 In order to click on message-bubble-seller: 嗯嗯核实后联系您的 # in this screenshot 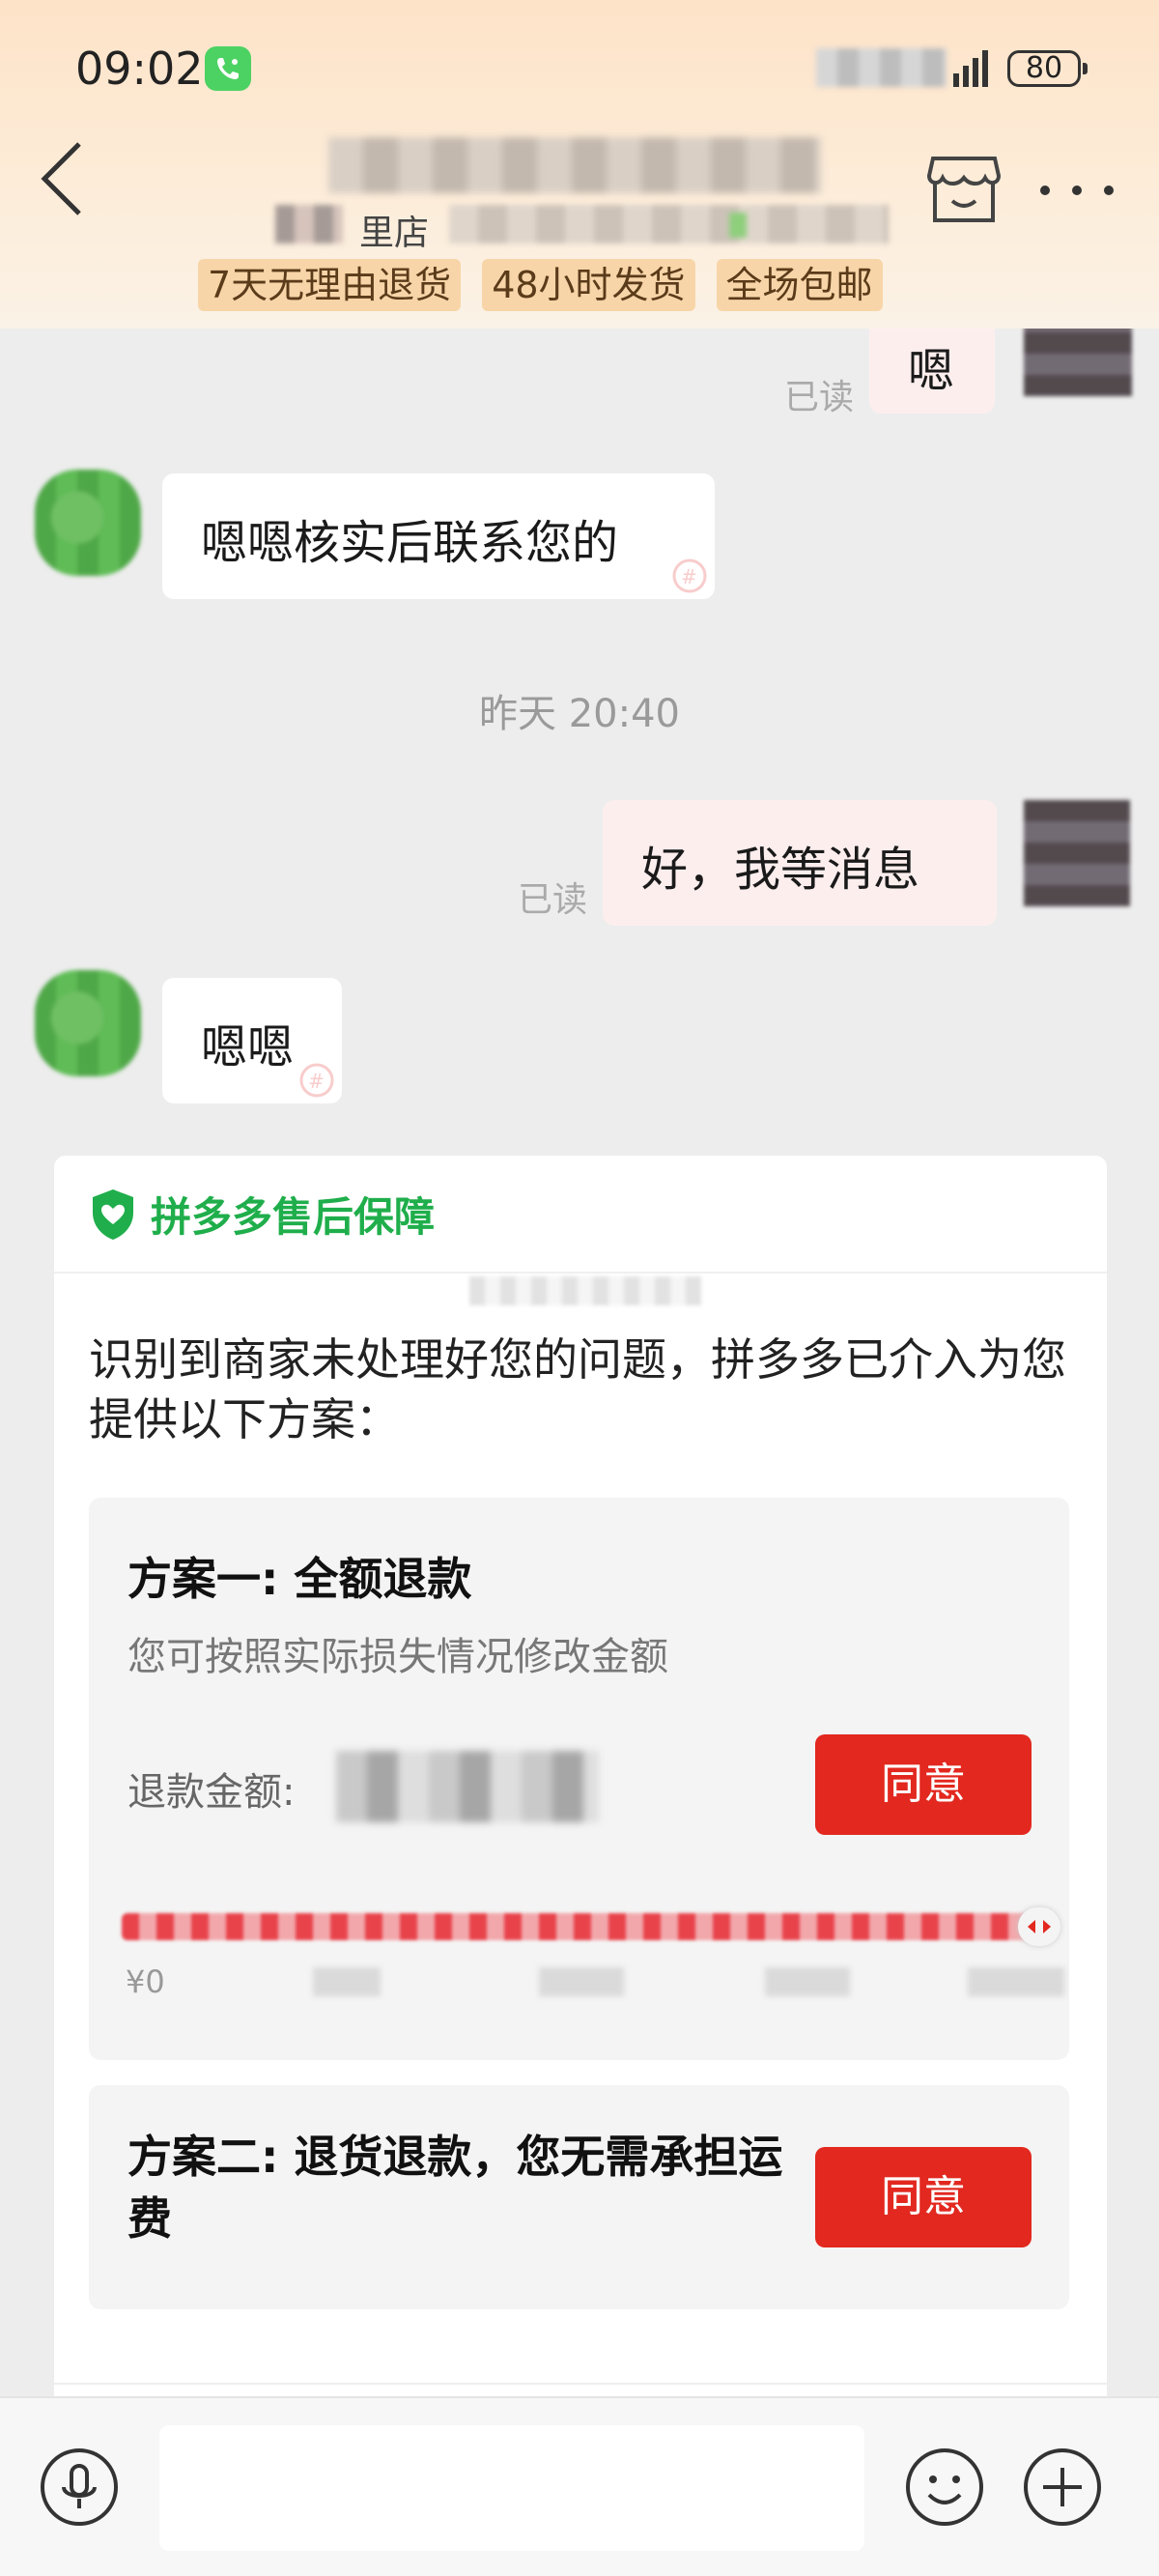, I will do `click(439, 536)`.